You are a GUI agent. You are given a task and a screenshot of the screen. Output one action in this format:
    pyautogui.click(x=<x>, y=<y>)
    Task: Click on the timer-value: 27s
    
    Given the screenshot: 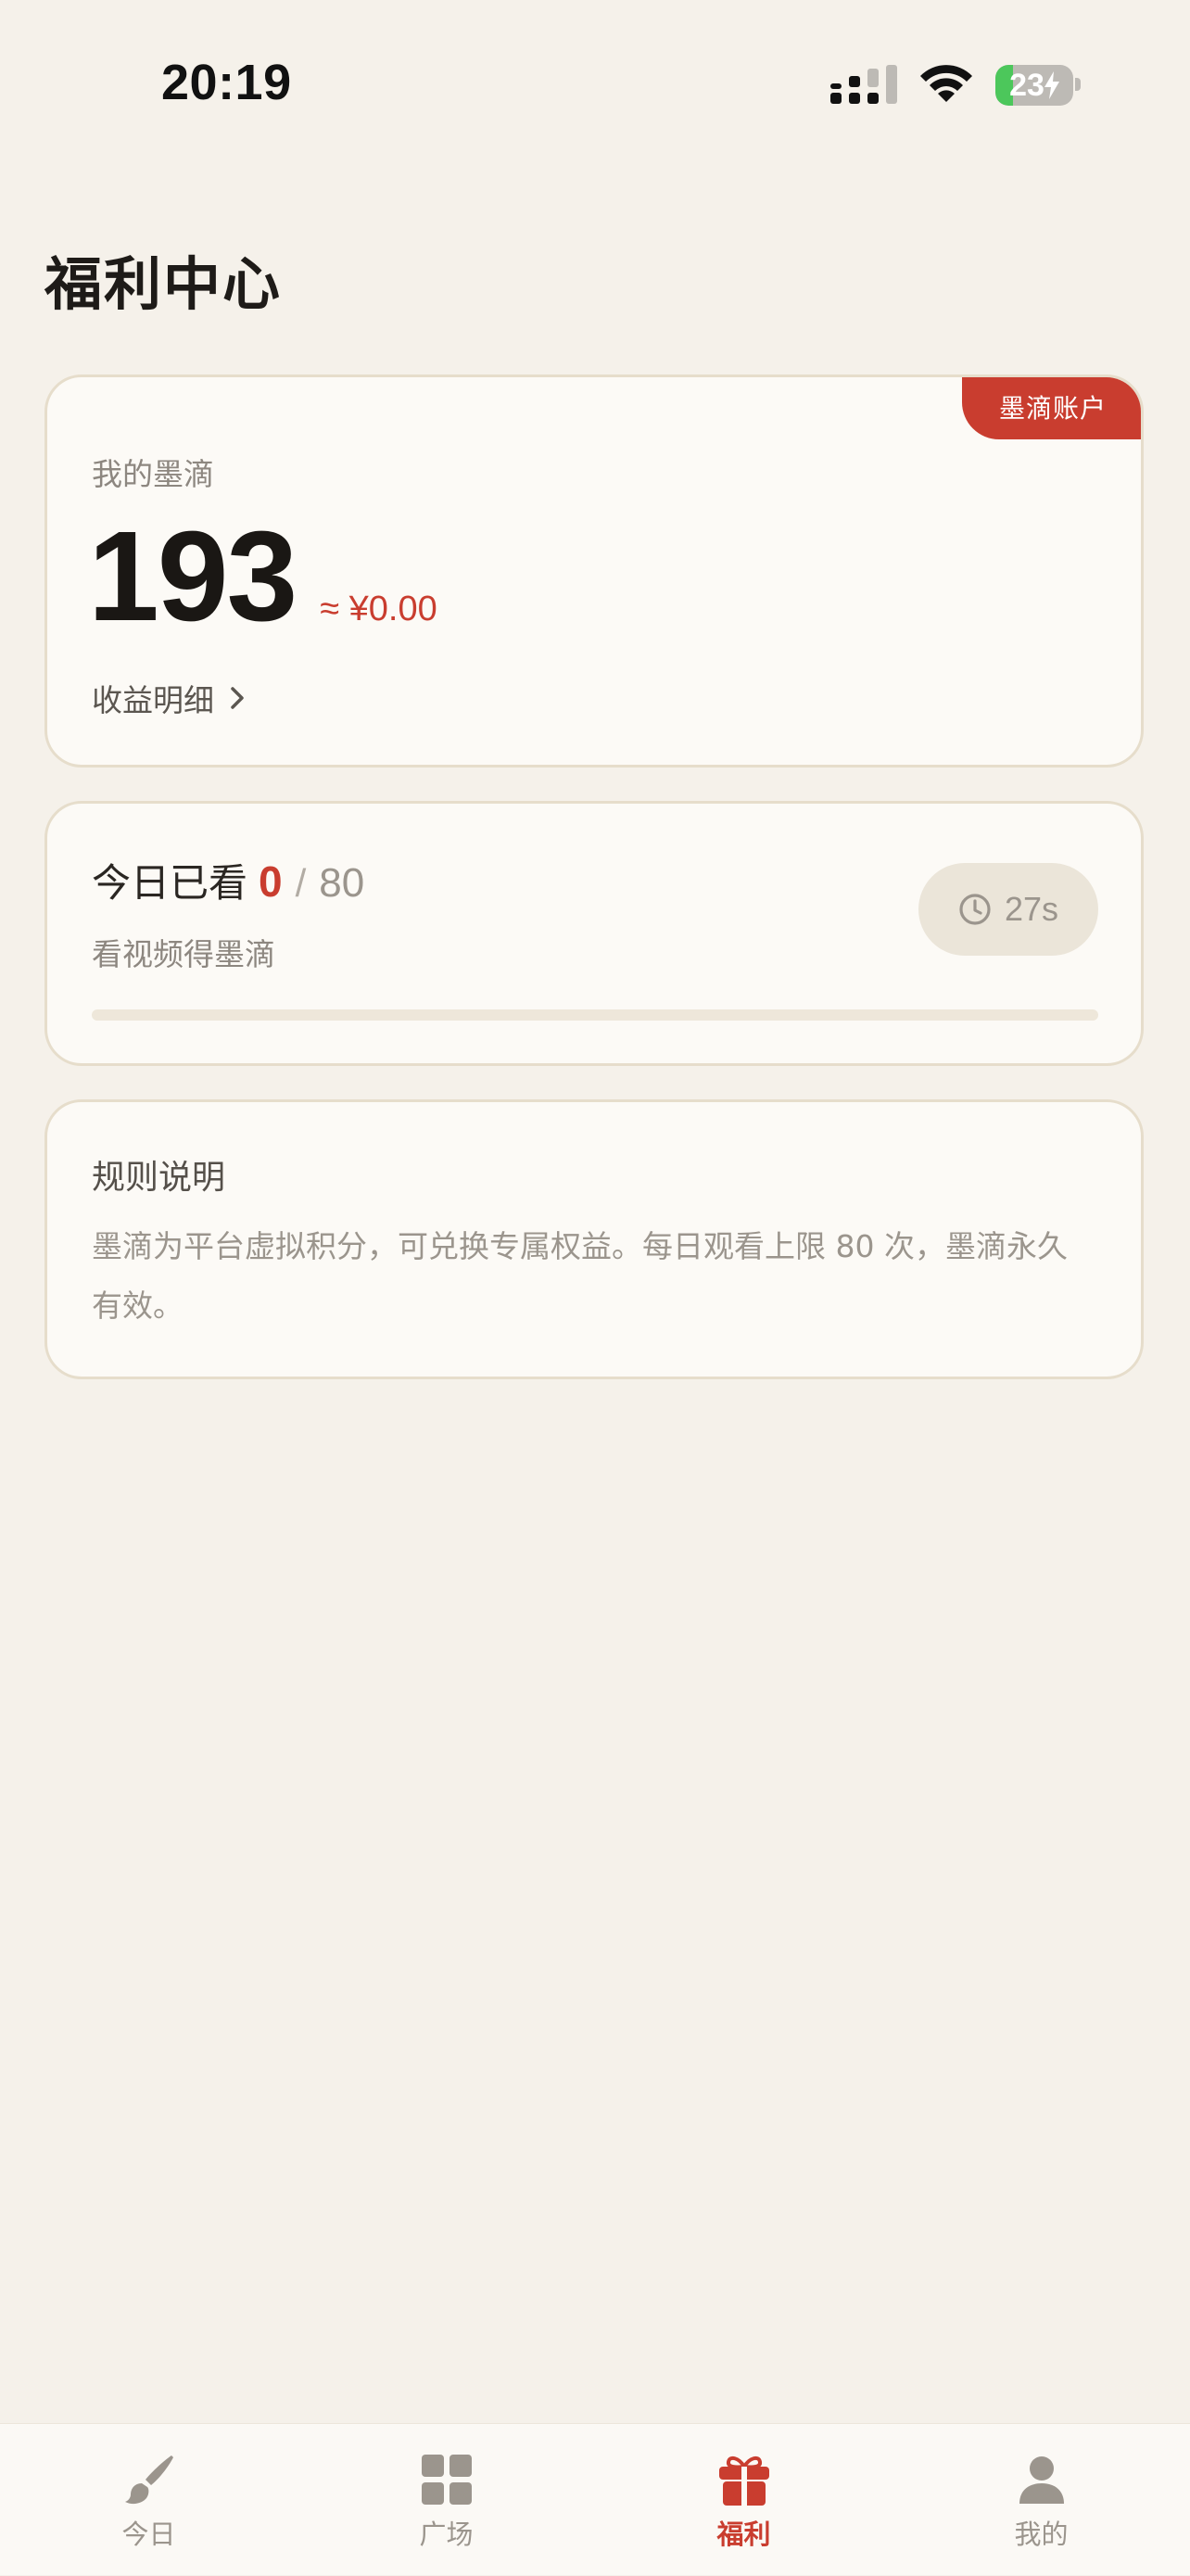 What is the action you would take?
    pyautogui.click(x=1031, y=909)
    